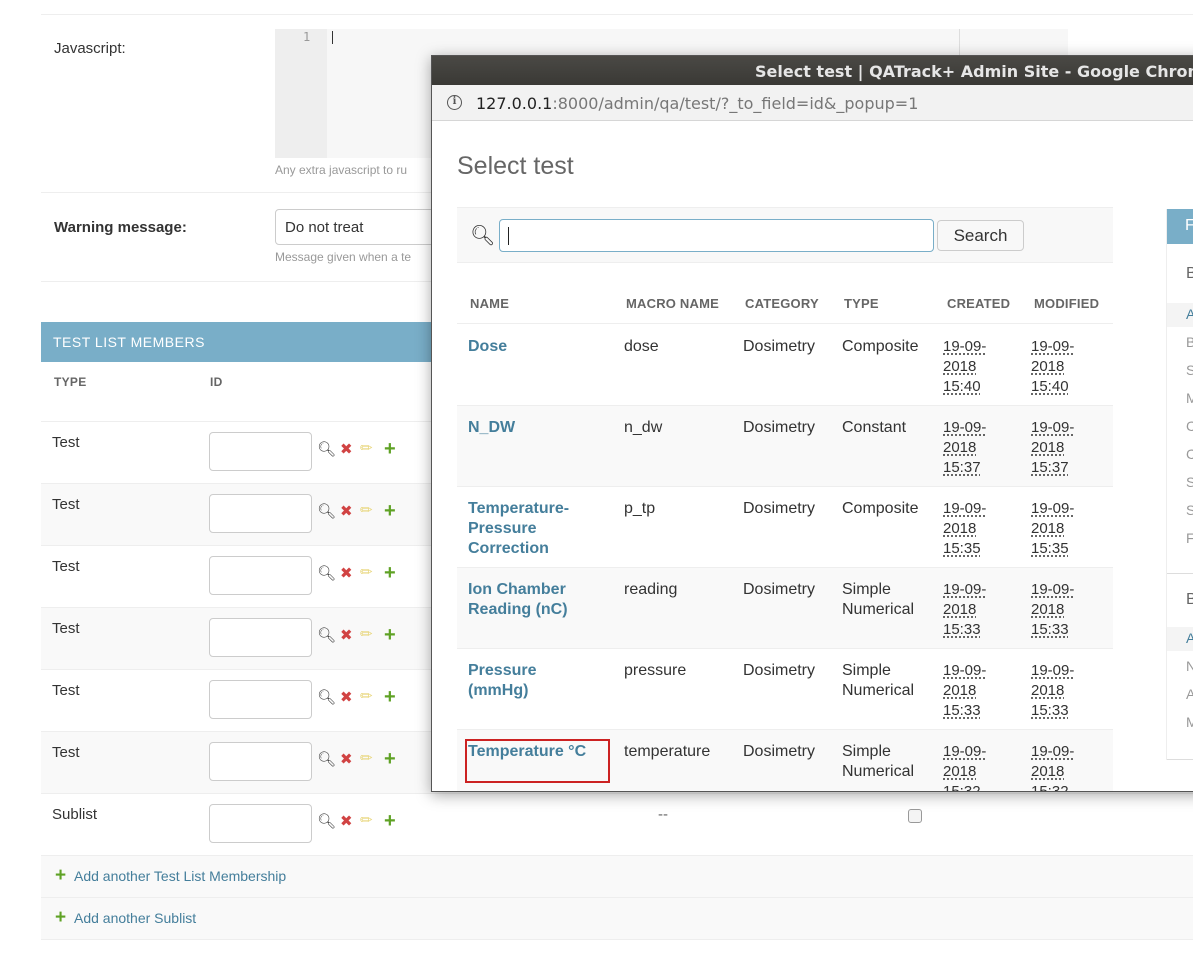 The image size is (1193, 960). What do you see at coordinates (651, 589) in the screenshot?
I see `macro-name-cell: reading` at bounding box center [651, 589].